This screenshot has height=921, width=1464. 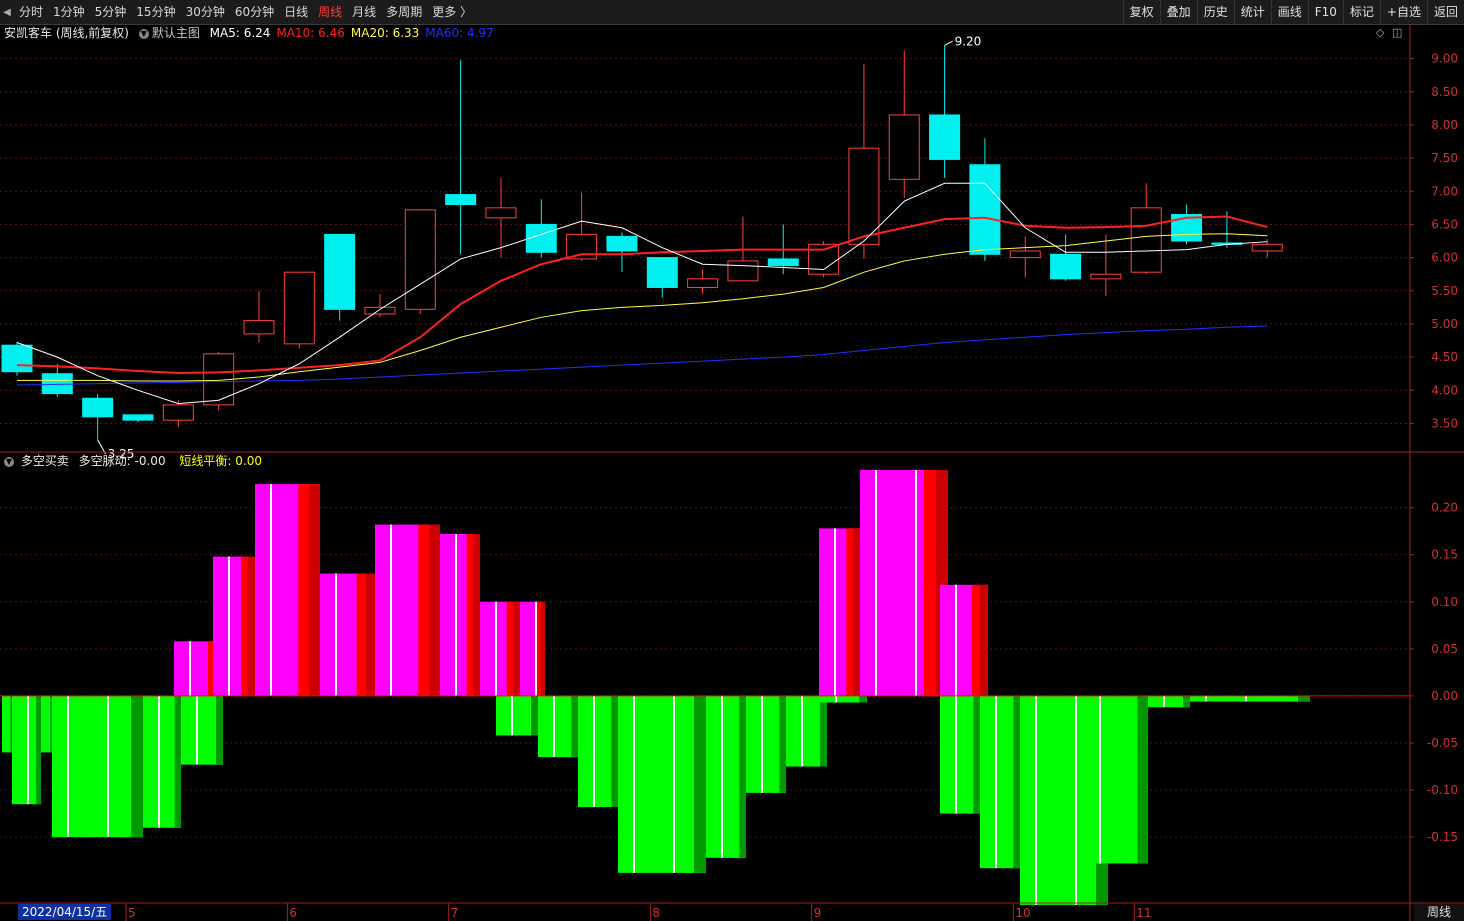 What do you see at coordinates (1380, 32) in the screenshot?
I see `diamond-icon: ◇` at bounding box center [1380, 32].